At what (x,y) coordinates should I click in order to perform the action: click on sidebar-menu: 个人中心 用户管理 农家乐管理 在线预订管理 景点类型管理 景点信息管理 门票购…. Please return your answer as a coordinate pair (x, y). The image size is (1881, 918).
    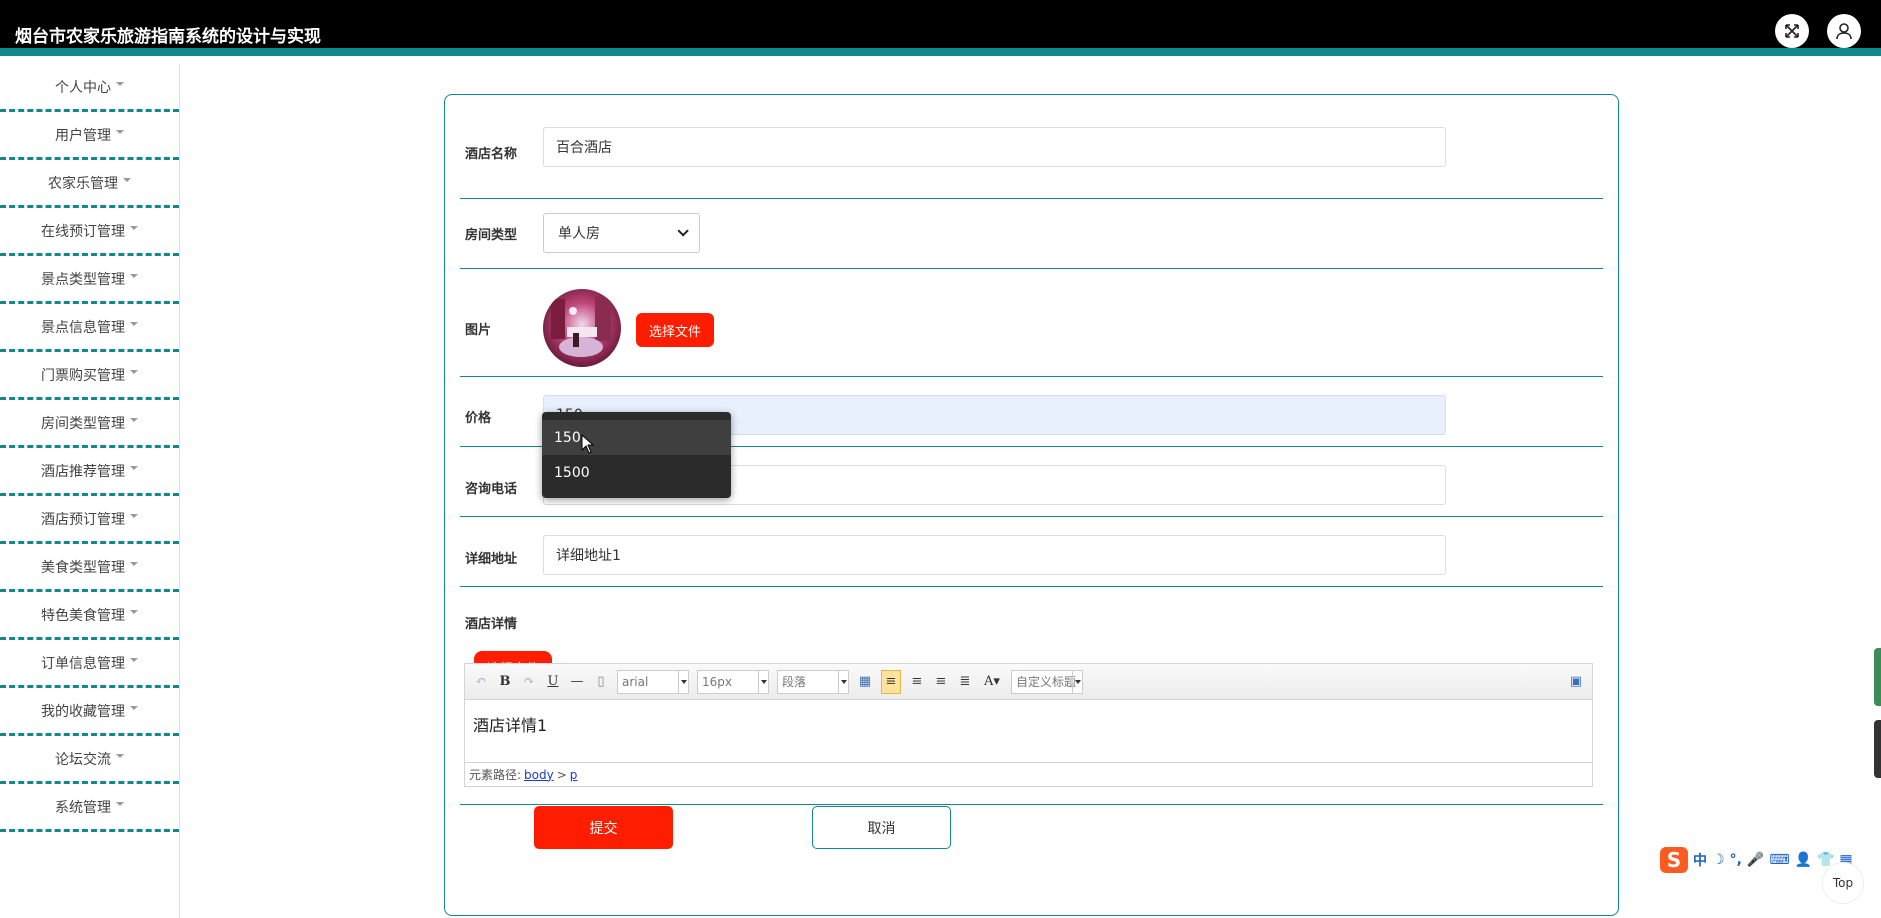
    Looking at the image, I should click on (90, 491).